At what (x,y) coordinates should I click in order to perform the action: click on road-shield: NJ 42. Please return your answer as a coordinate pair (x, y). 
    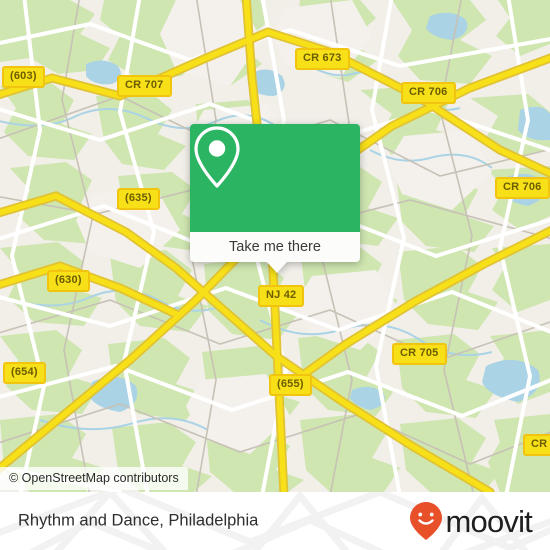
    Looking at the image, I should click on (281, 296).